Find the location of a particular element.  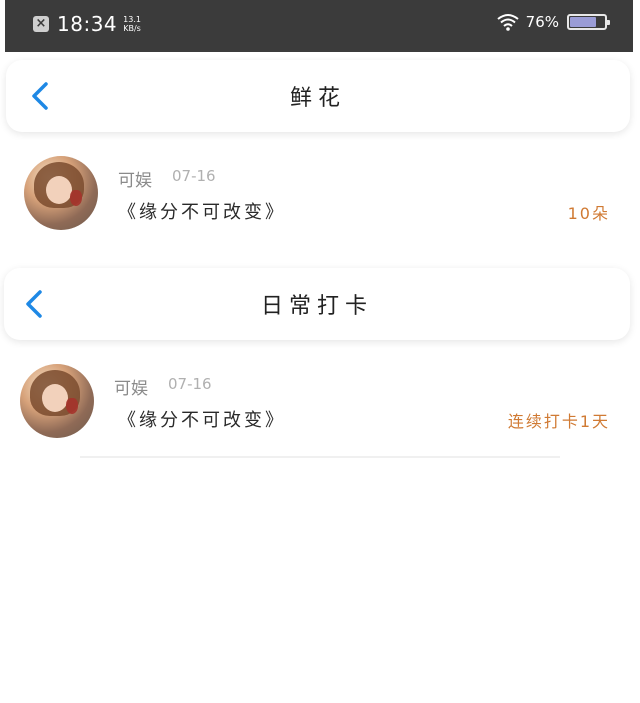

status-right: 76% is located at coordinates (553, 22).